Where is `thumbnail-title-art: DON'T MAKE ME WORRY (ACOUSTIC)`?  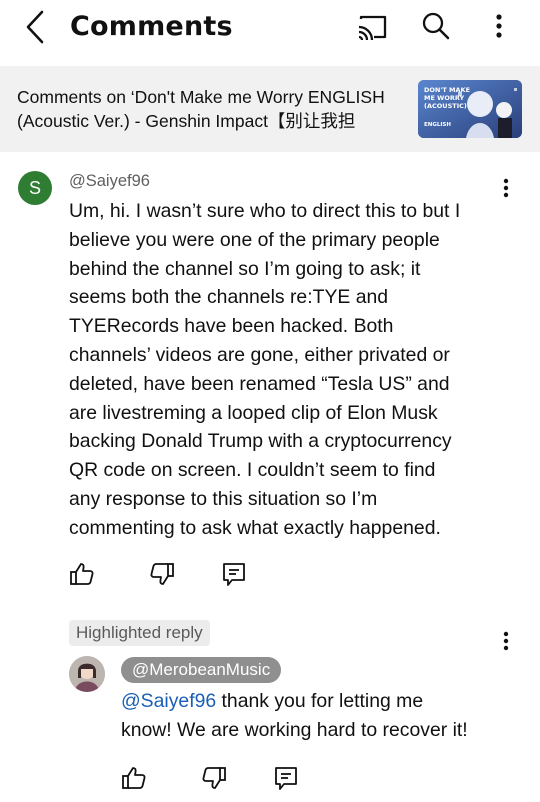 thumbnail-title-art: DON'T MAKE ME WORRY (ACOUSTIC) is located at coordinates (447, 98).